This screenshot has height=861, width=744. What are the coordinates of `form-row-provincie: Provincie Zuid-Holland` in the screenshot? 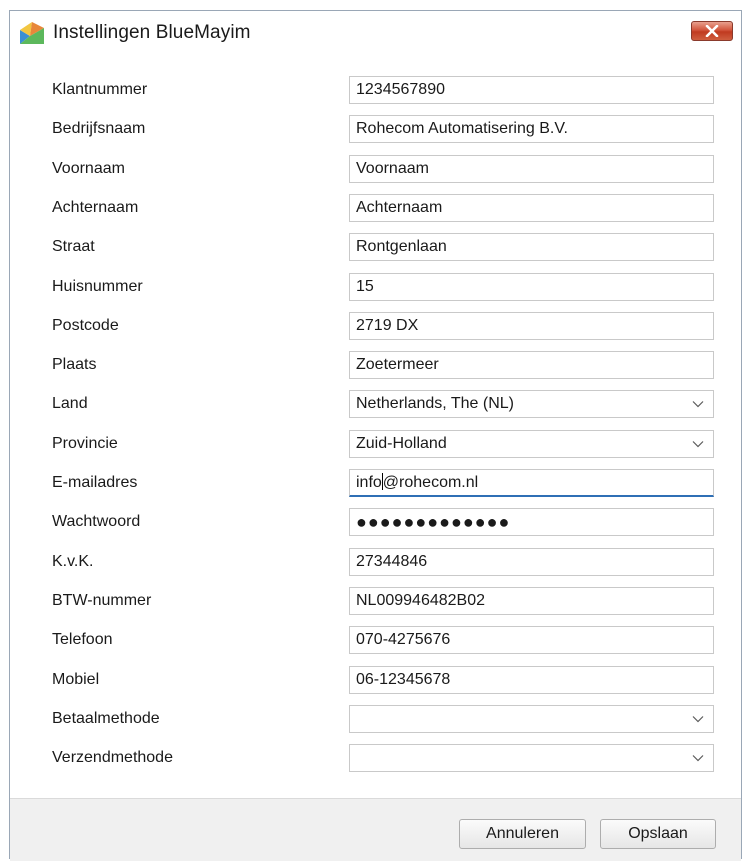 It's located at (375, 444).